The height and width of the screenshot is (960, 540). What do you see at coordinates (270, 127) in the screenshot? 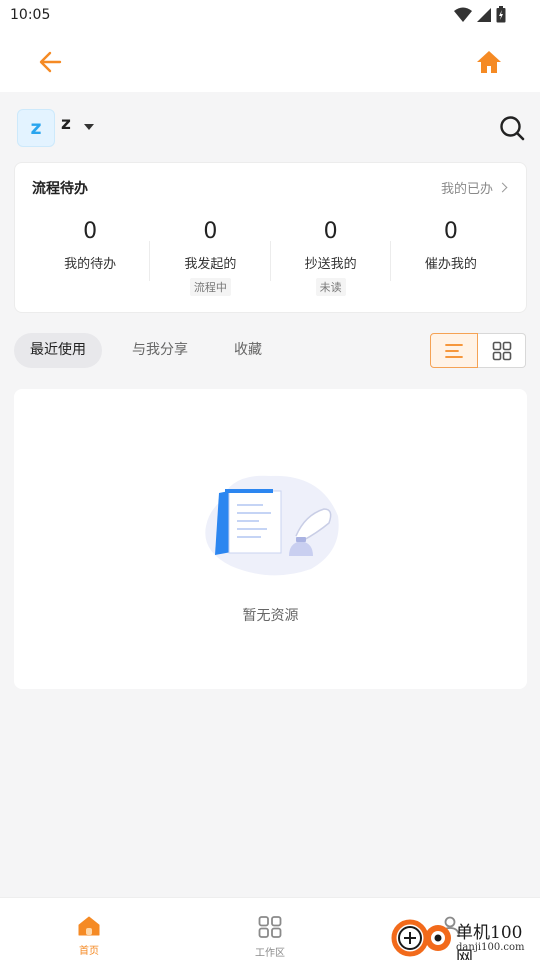
I see `user-row: z z` at bounding box center [270, 127].